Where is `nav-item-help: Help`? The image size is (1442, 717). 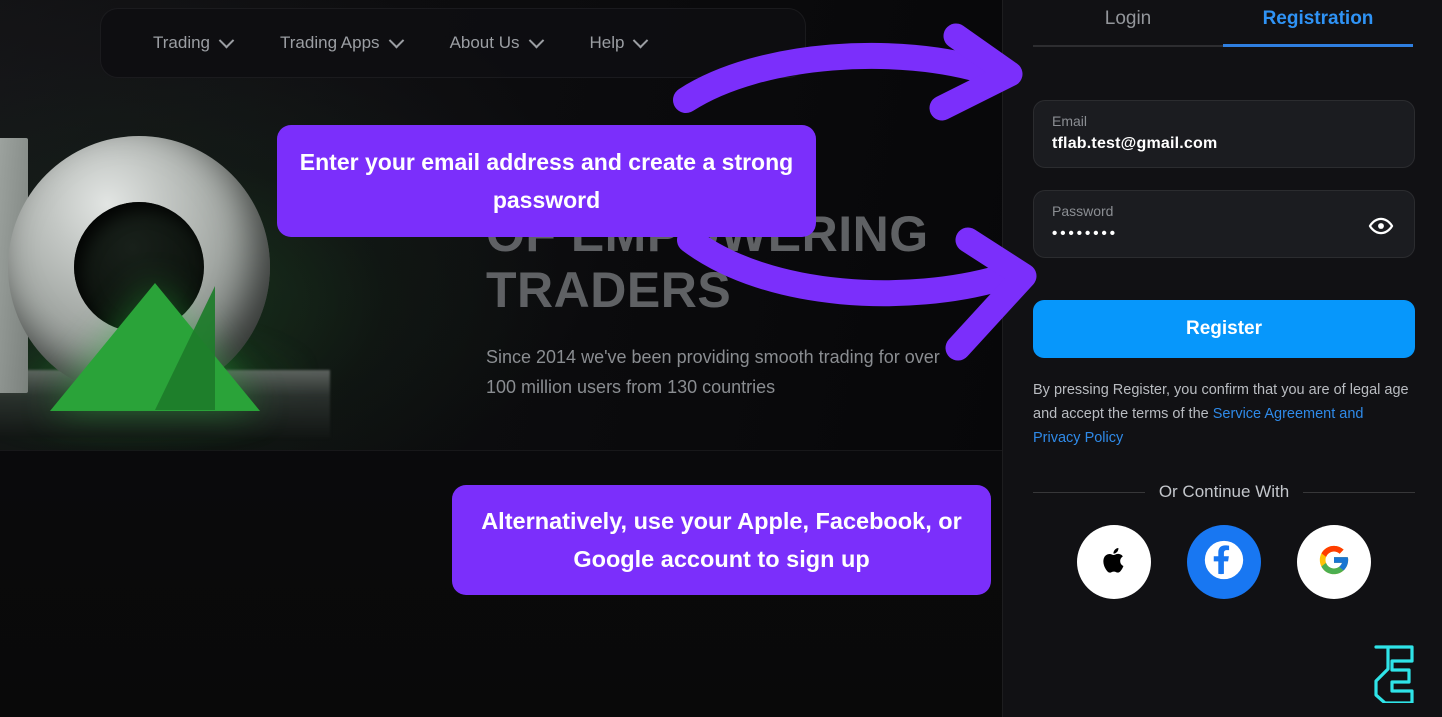
nav-item-help: Help is located at coordinates (619, 42).